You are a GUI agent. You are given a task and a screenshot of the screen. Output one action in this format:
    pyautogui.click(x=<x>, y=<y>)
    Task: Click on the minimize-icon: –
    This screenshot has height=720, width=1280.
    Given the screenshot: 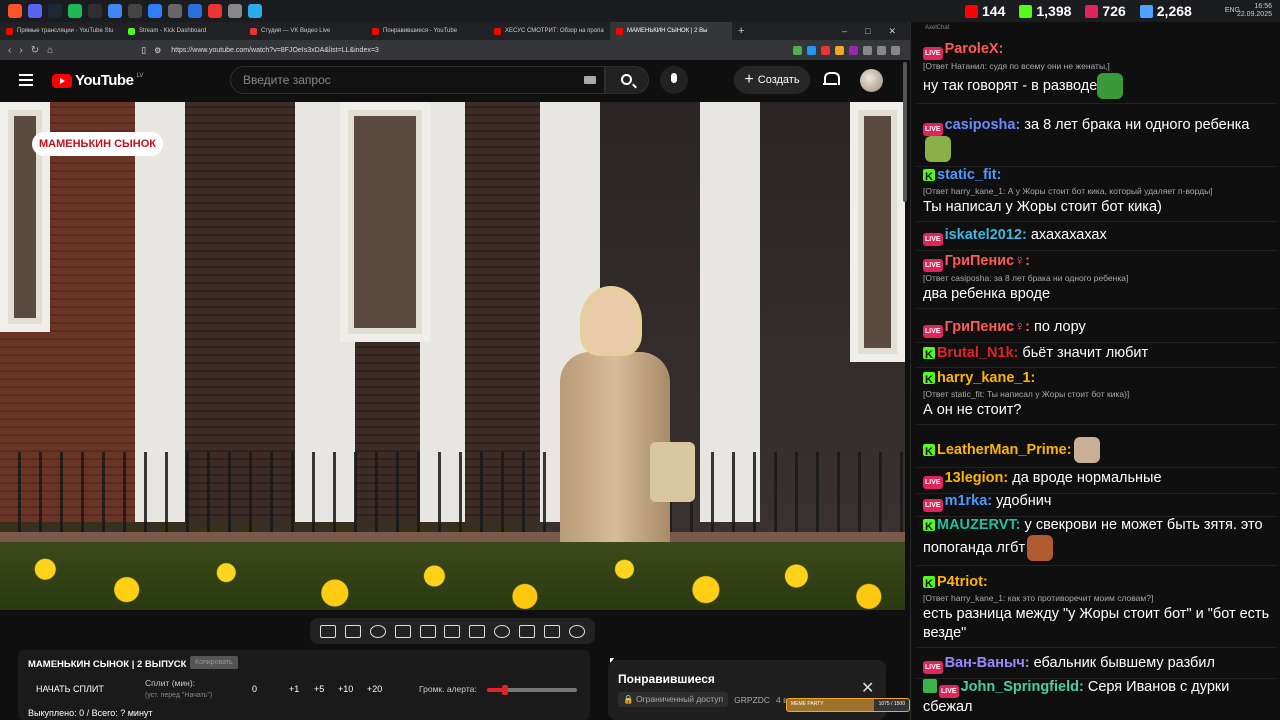 What is the action you would take?
    pyautogui.click(x=844, y=31)
    